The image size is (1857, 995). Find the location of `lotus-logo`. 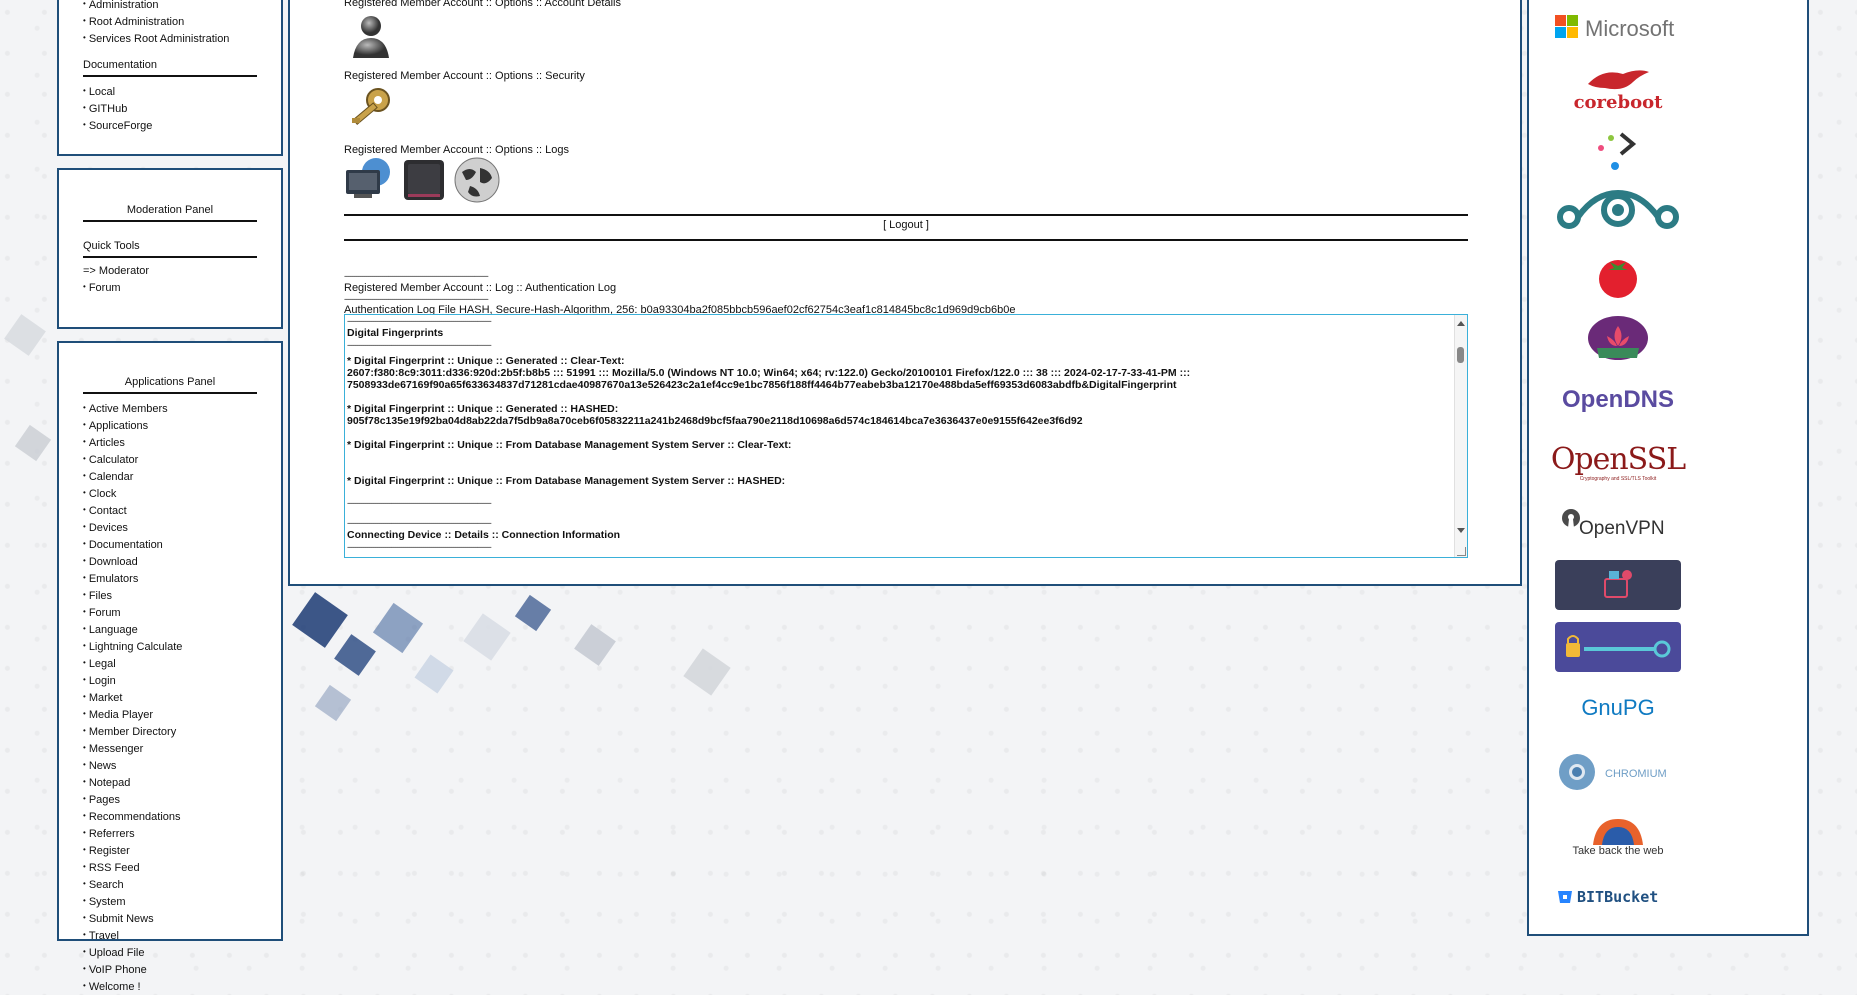

lotus-logo is located at coordinates (1618, 337).